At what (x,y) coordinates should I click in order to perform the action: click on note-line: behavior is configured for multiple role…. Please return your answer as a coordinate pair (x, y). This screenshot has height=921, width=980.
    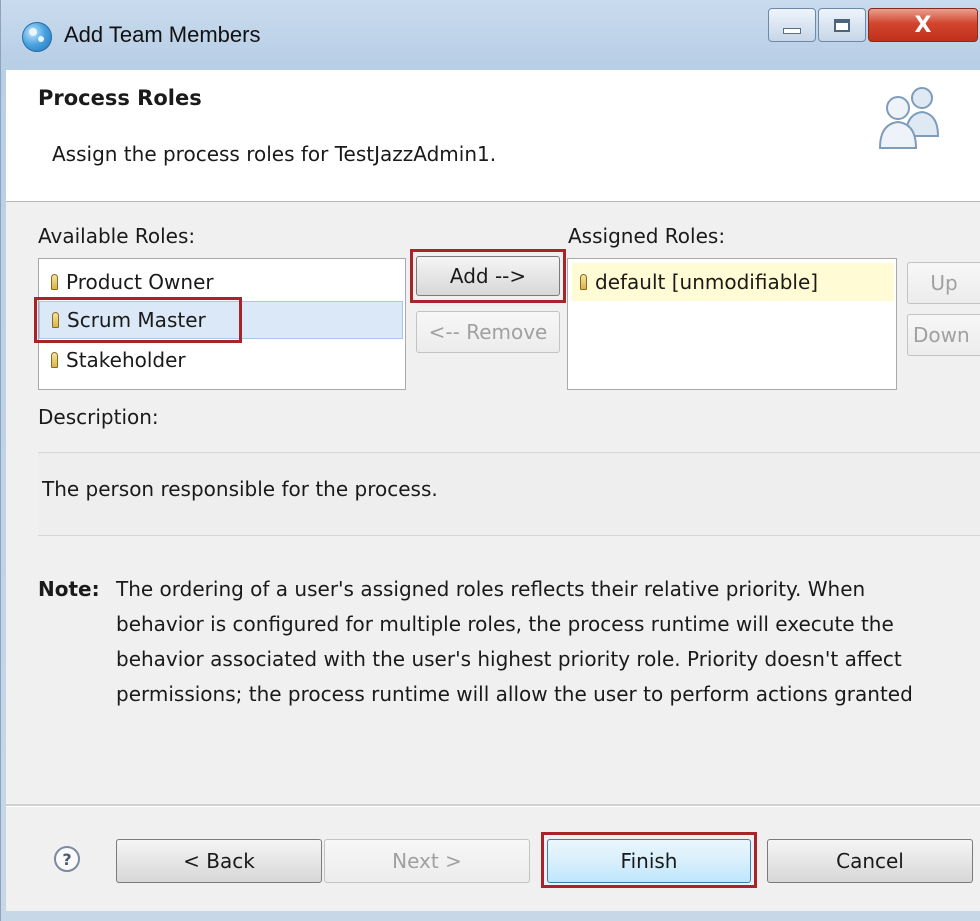
    Looking at the image, I should click on (505, 624).